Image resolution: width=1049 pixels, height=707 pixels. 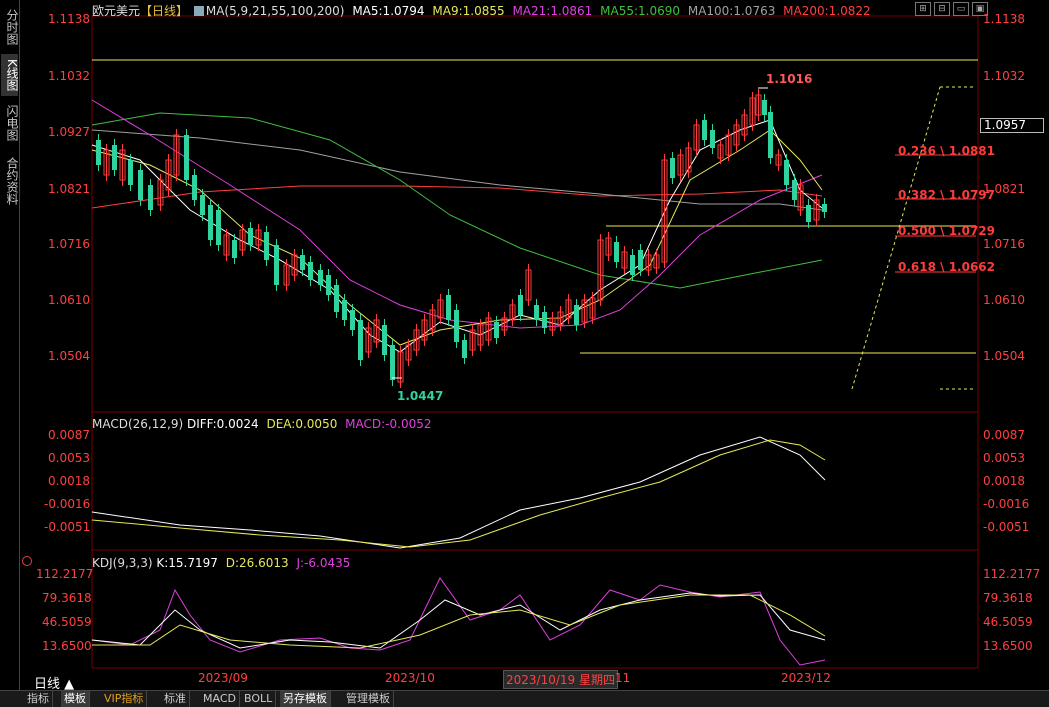 I want to click on crosshair-date-label: 2023/10/19 星期四, so click(x=560, y=679).